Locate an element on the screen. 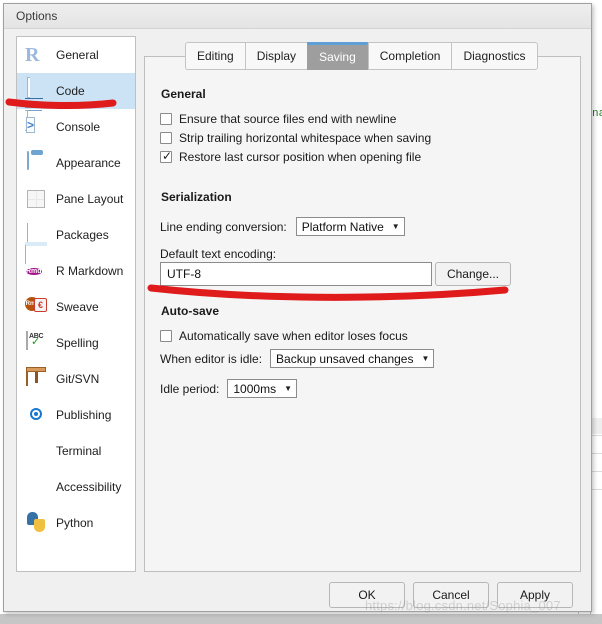 The image size is (602, 624). background-list-rows is located at coordinates (597, 478).